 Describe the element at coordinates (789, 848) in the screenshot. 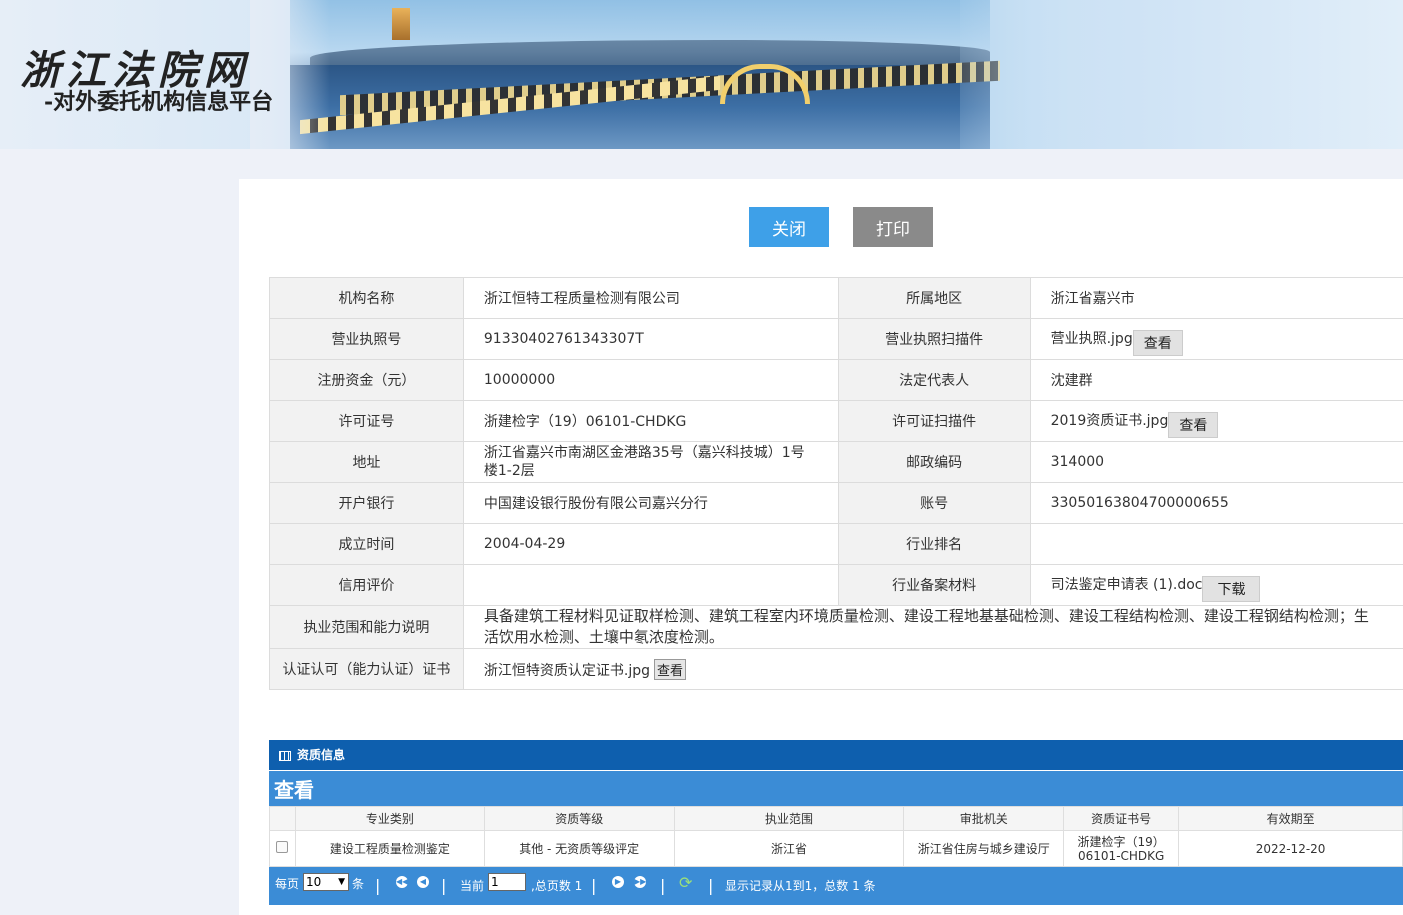

I see `row-scope: 浙江省` at that location.